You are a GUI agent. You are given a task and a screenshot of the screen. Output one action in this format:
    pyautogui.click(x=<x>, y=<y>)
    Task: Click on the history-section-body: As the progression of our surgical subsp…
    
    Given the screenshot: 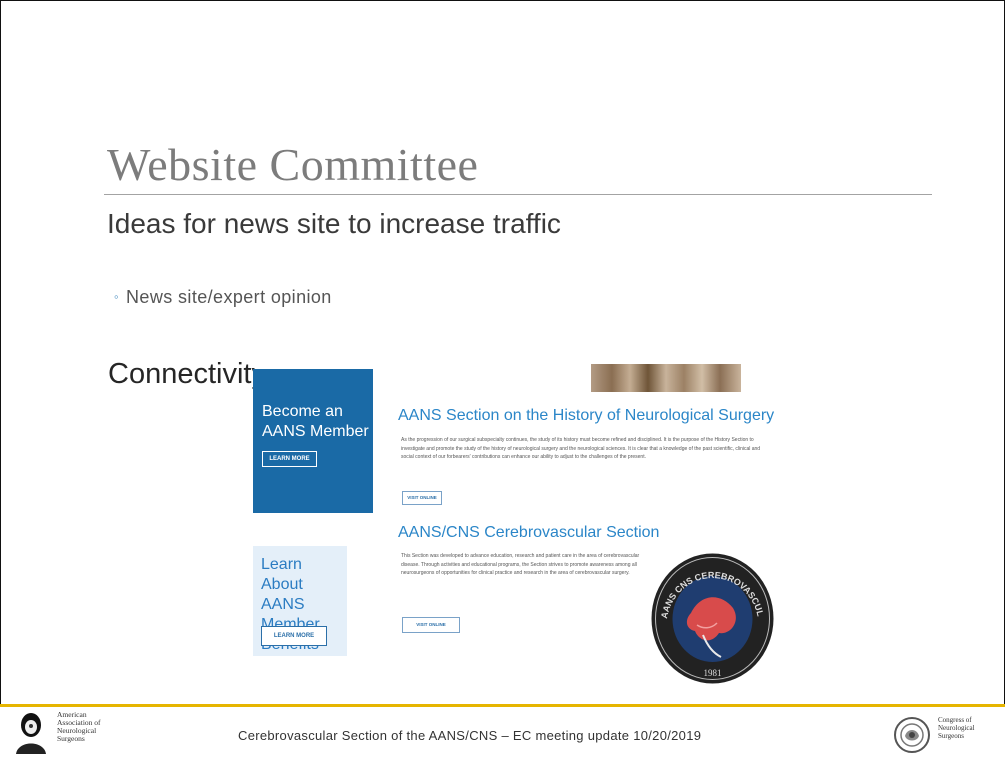 What is the action you would take?
    pyautogui.click(x=581, y=448)
    